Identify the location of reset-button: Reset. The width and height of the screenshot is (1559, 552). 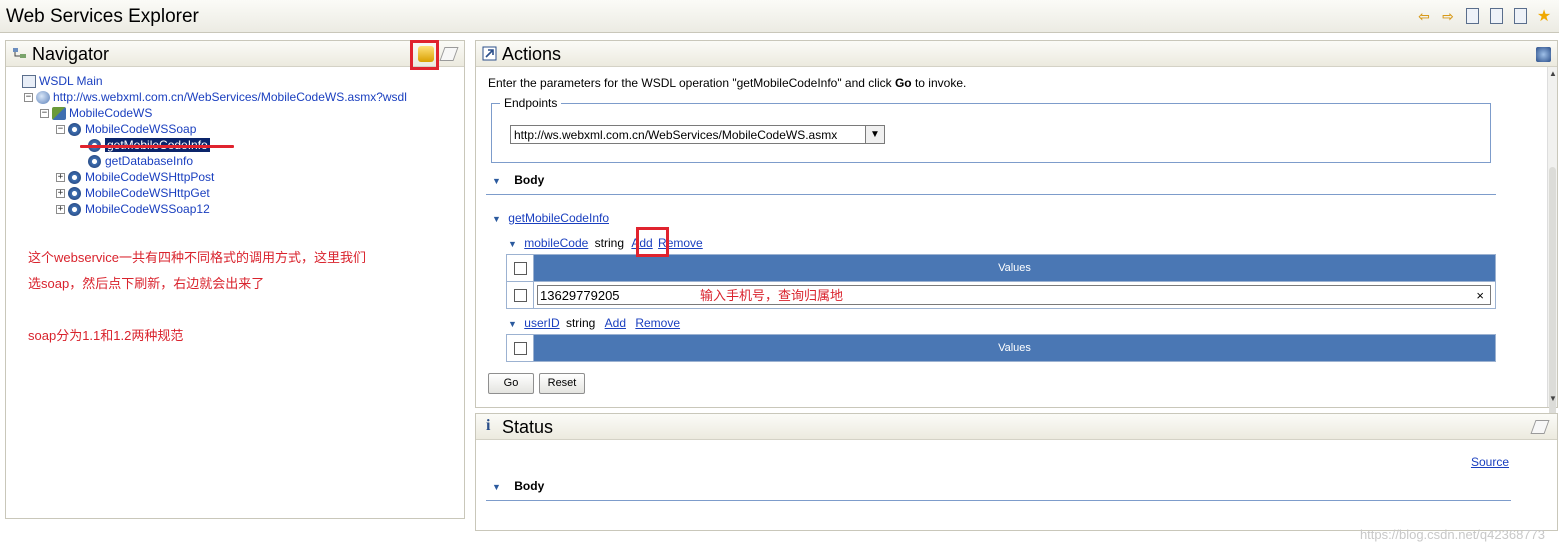
(562, 383).